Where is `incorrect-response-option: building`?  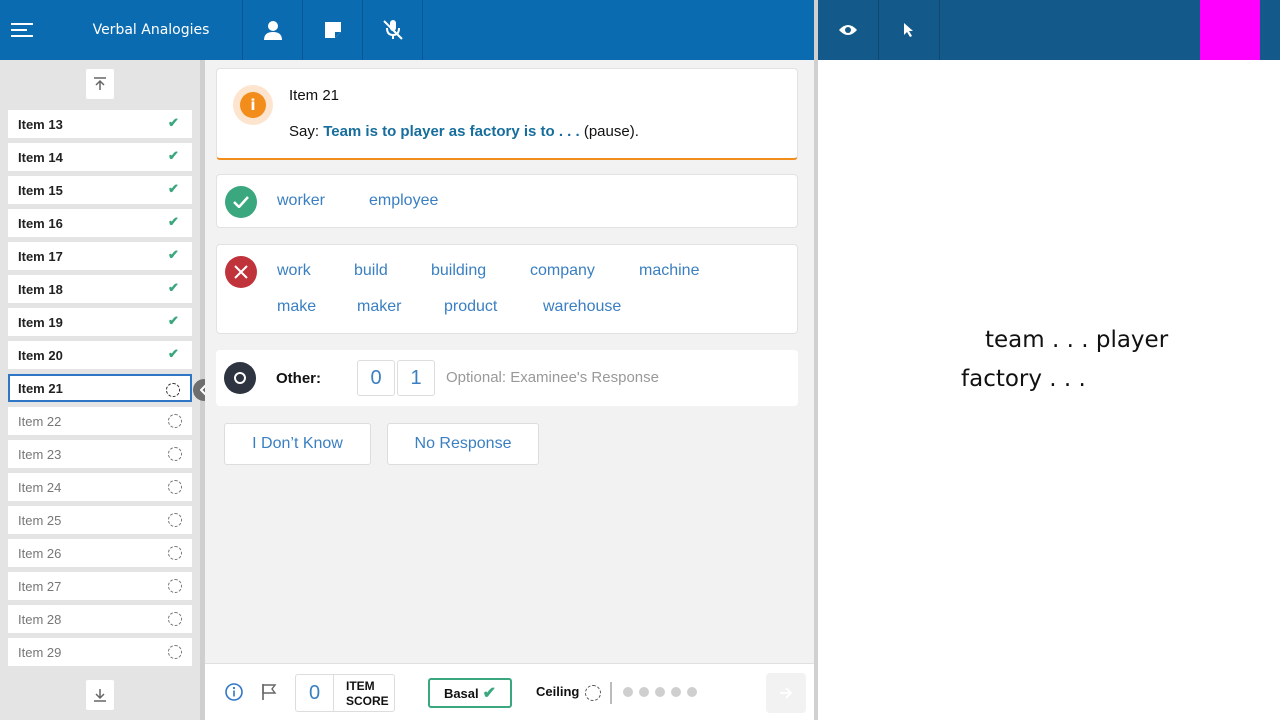 incorrect-response-option: building is located at coordinates (458, 271).